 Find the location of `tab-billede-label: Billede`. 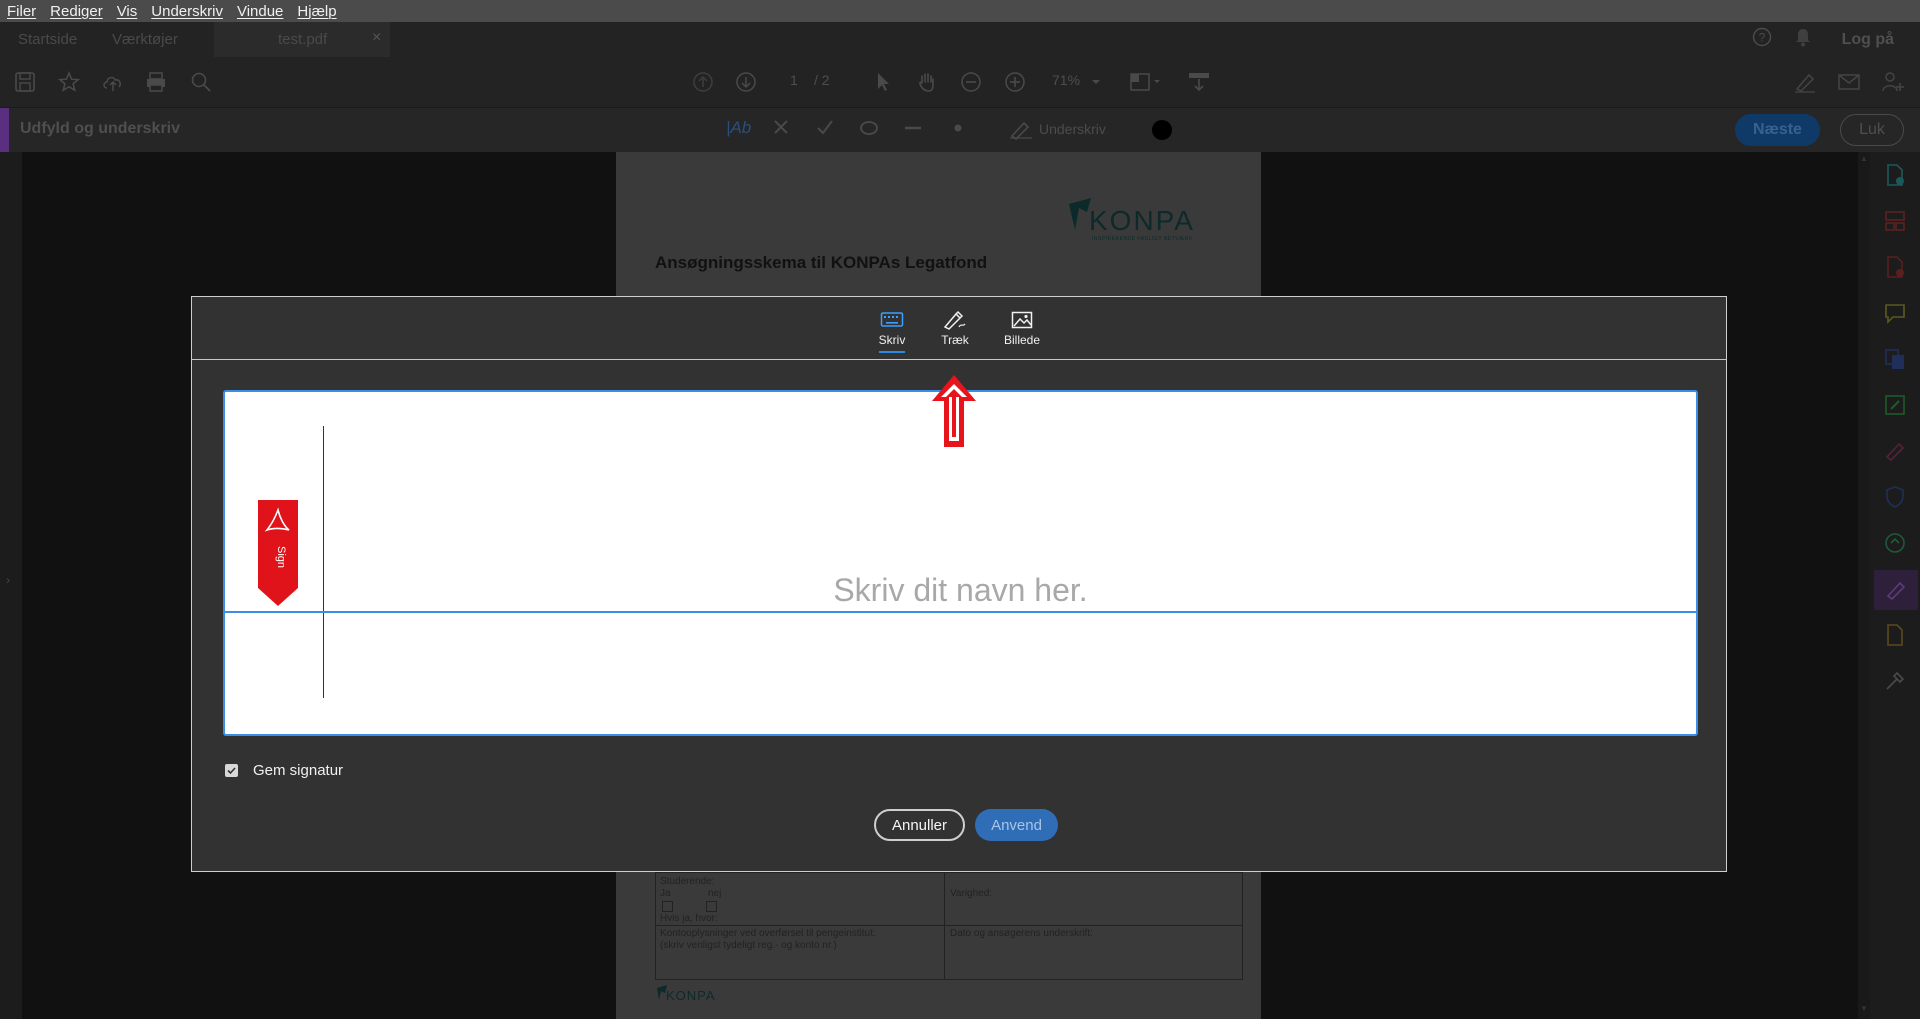

tab-billede-label: Billede is located at coordinates (1022, 340).